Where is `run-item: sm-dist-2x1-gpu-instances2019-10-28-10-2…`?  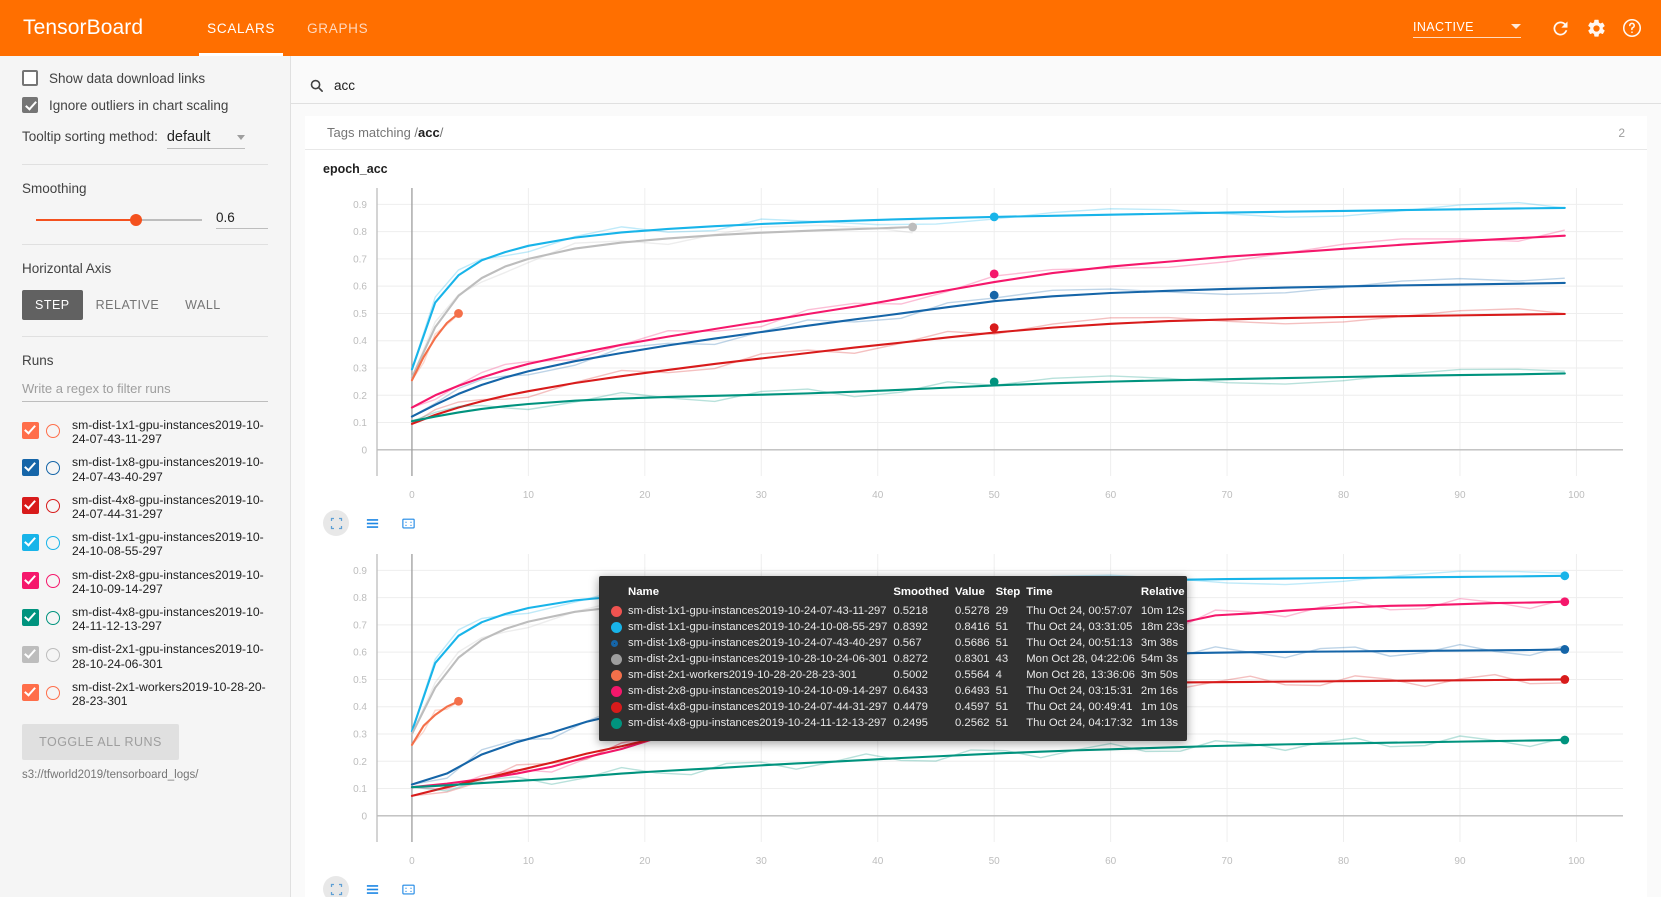 run-item: sm-dist-2x1-gpu-instances2019-10-28-10-2… is located at coordinates (145, 655).